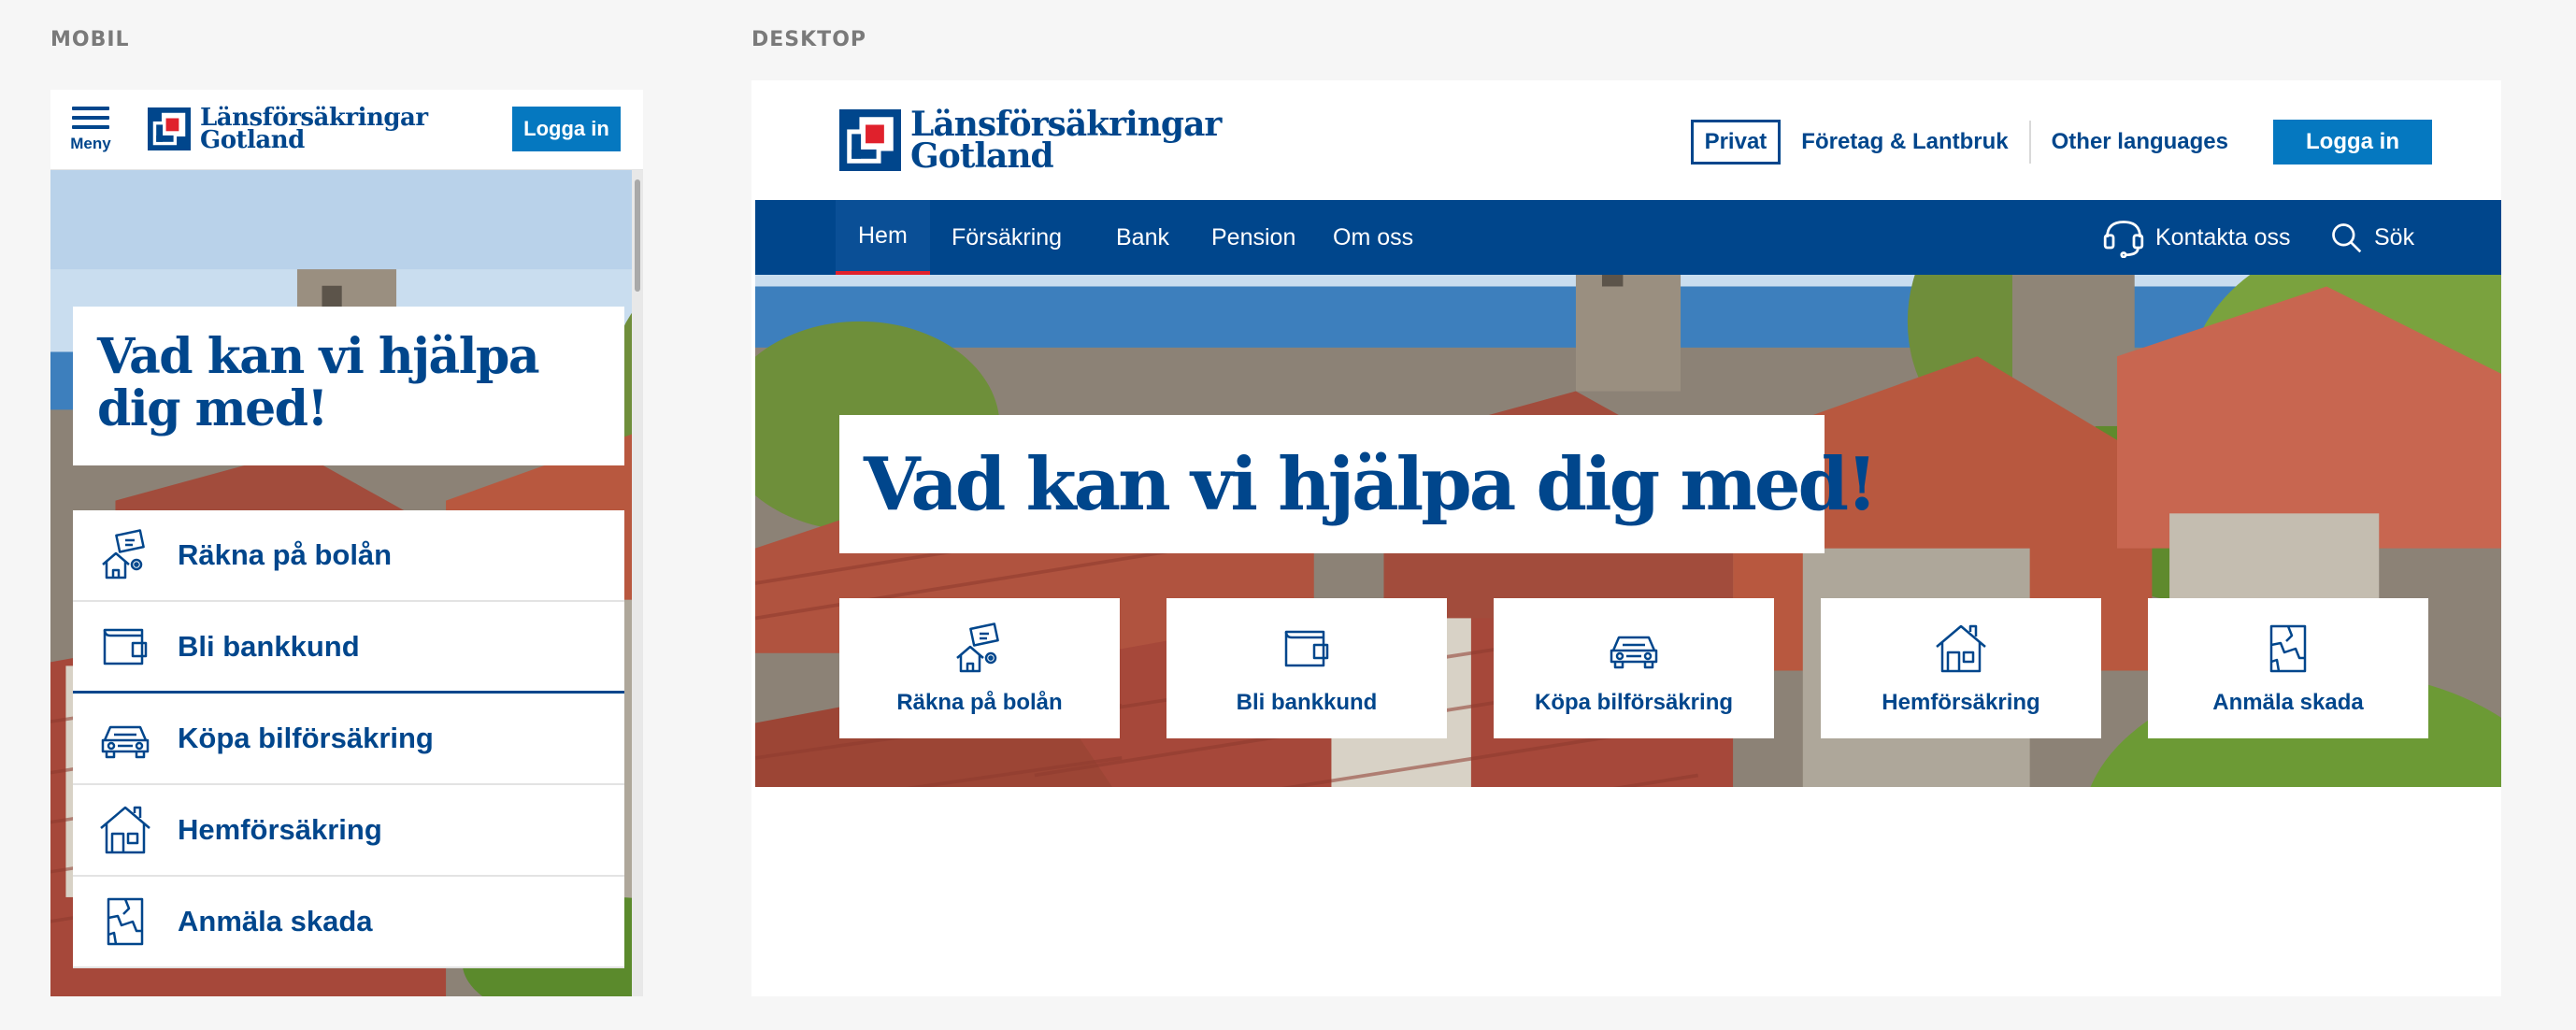 This screenshot has height=1030, width=2576. Describe the element at coordinates (883, 237) in the screenshot. I see `nav-item-hem: Hem` at that location.